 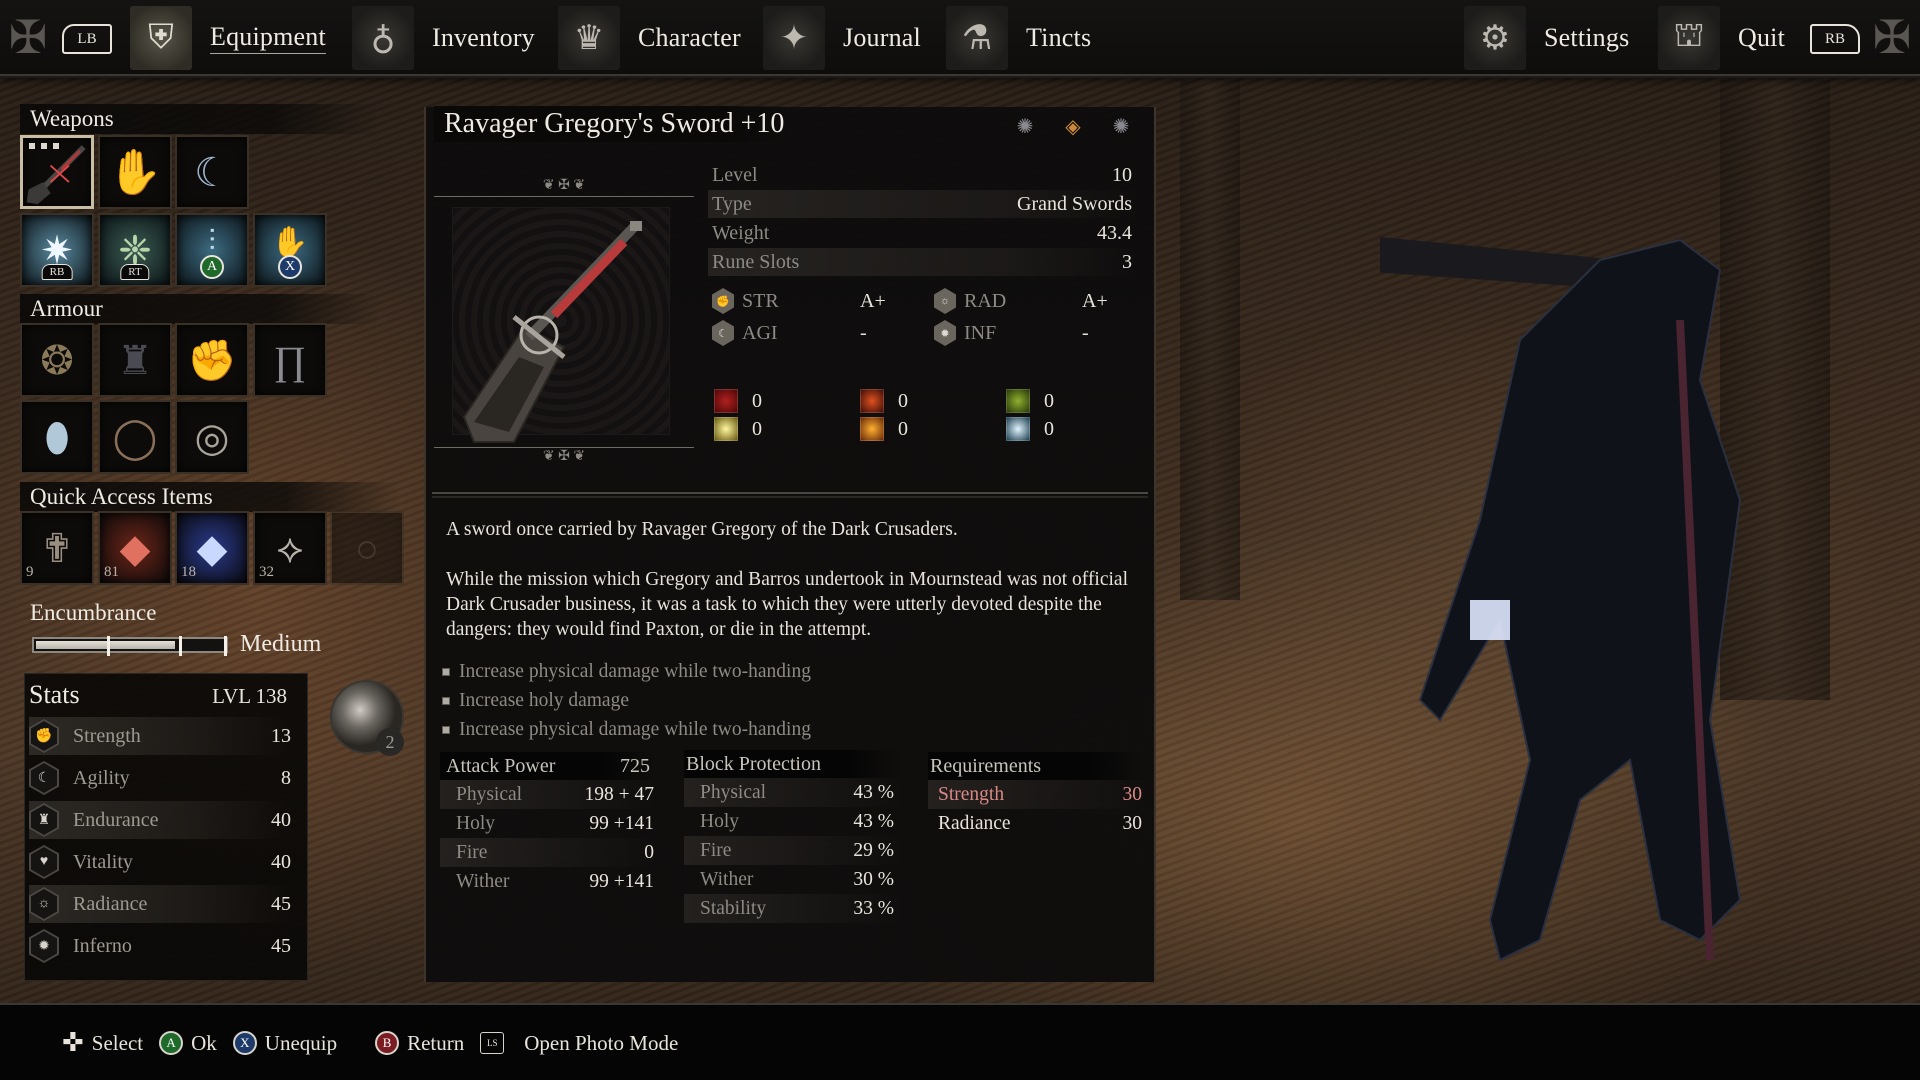 I want to click on companion-portrait: 2, so click(x=367, y=718).